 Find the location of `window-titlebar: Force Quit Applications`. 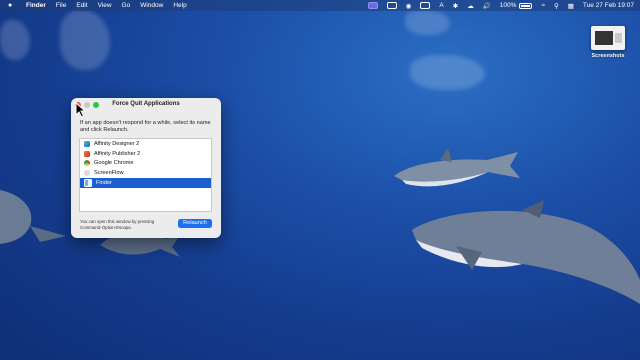

window-titlebar: Force Quit Applications is located at coordinates (146, 105).